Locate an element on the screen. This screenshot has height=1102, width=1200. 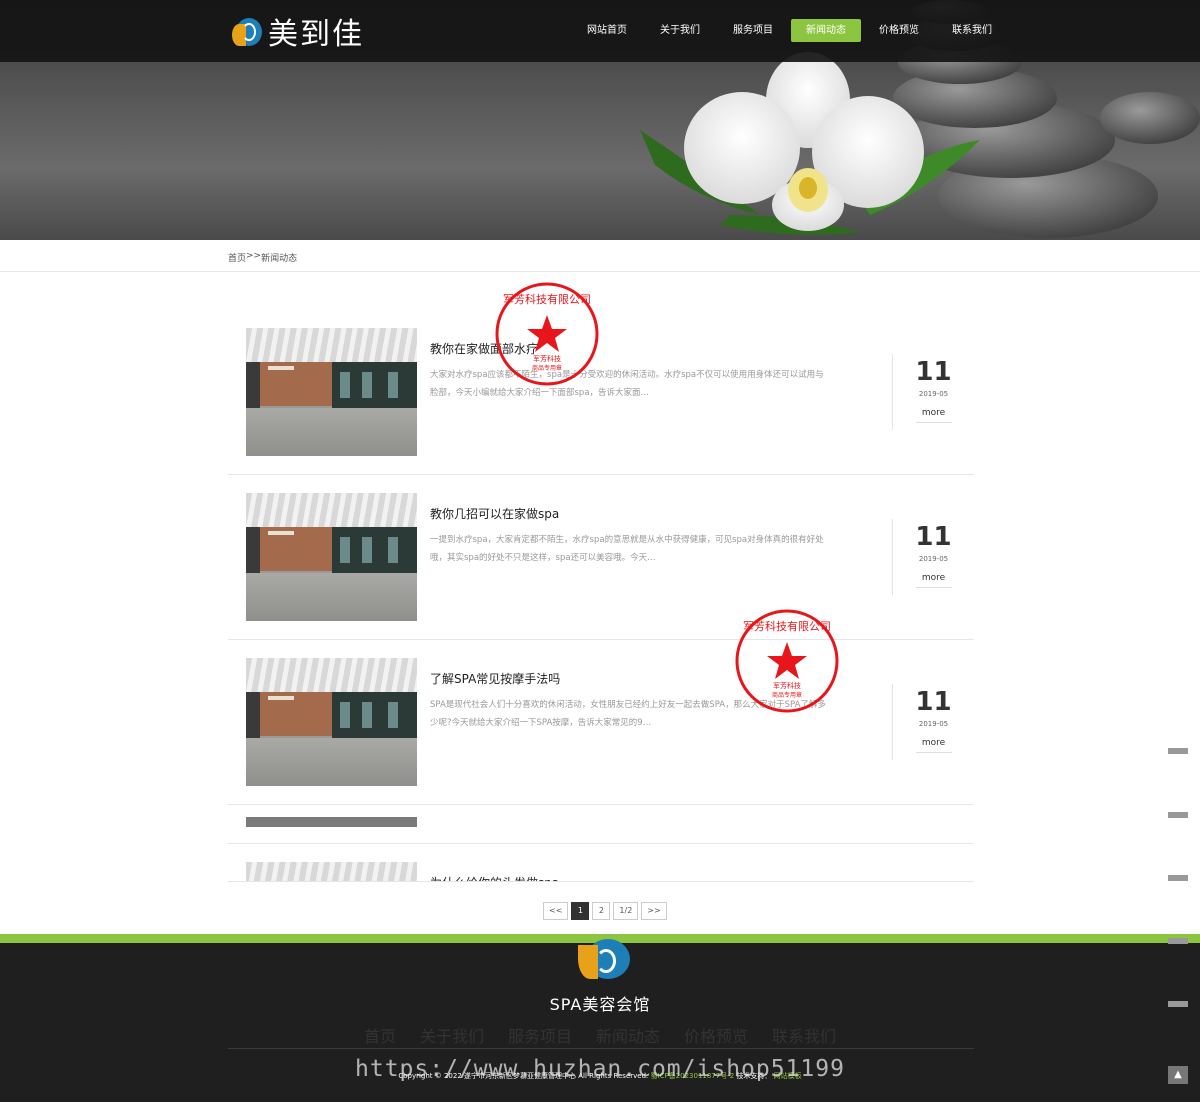
footer-nav: 首页 关于我们 服务项目 新闻动态 价格预览 联系我们 is located at coordinates (600, 1035).